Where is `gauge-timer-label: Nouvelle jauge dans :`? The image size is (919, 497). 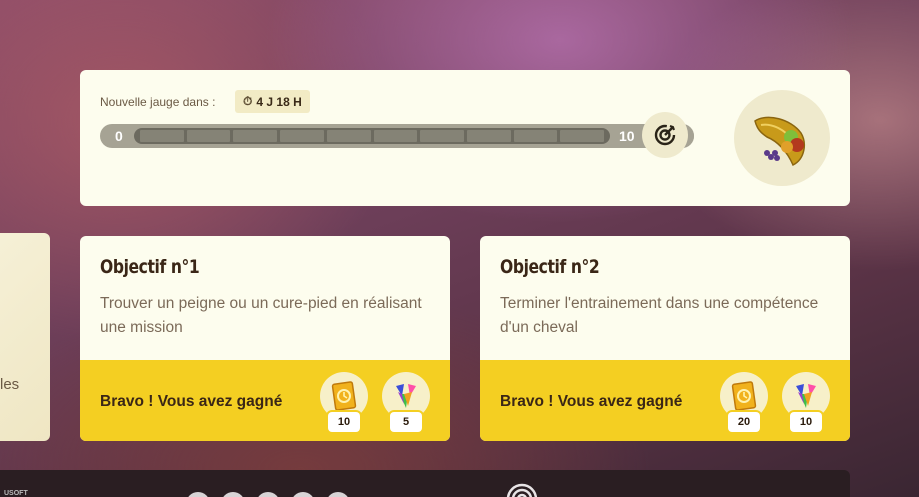 gauge-timer-label: Nouvelle jauge dans : is located at coordinates (158, 102).